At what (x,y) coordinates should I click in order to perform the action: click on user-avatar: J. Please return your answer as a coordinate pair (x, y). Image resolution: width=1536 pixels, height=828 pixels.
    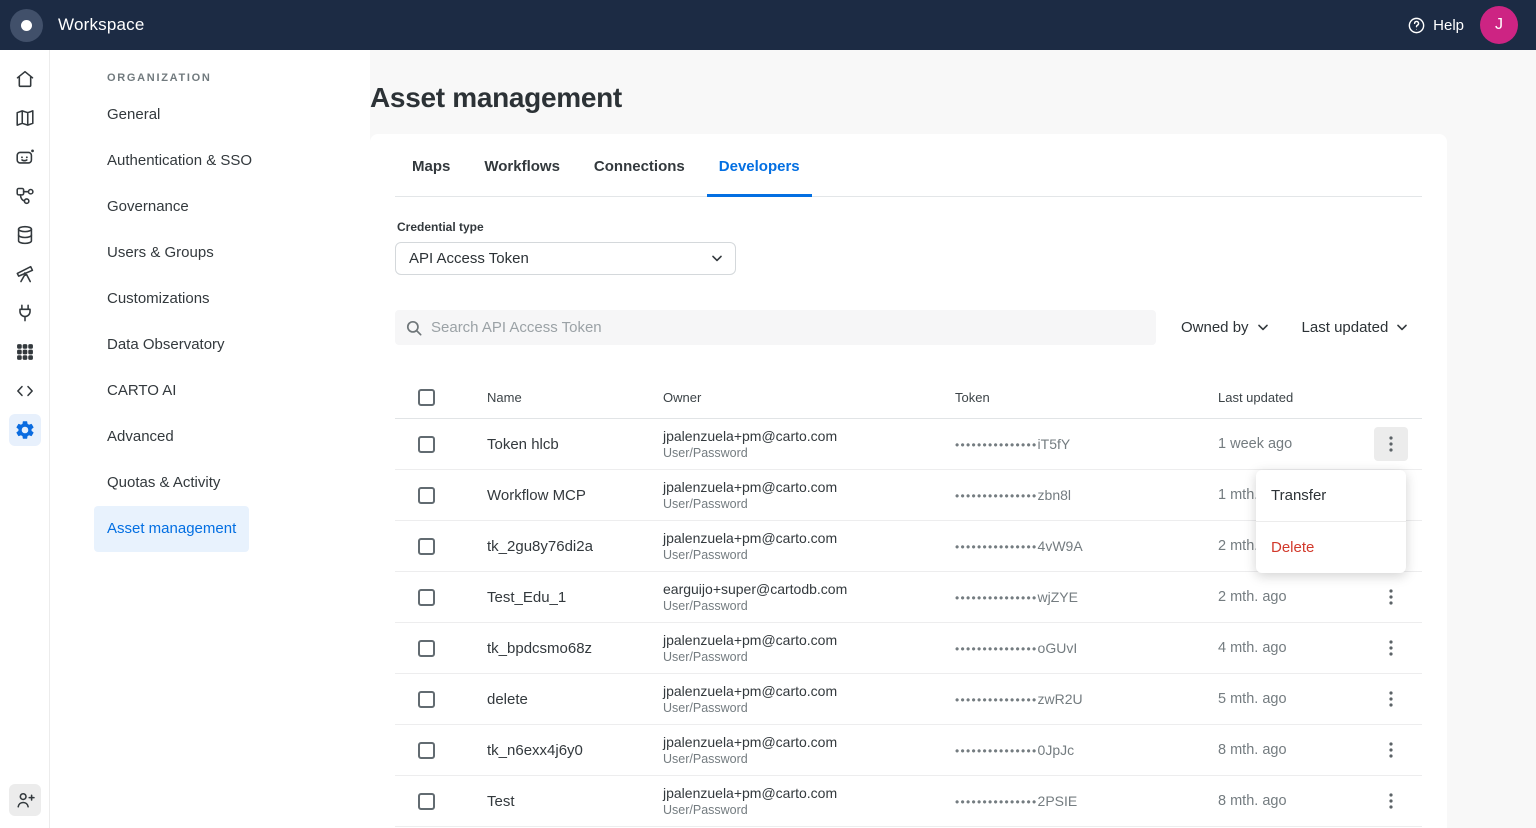
    Looking at the image, I should click on (1499, 25).